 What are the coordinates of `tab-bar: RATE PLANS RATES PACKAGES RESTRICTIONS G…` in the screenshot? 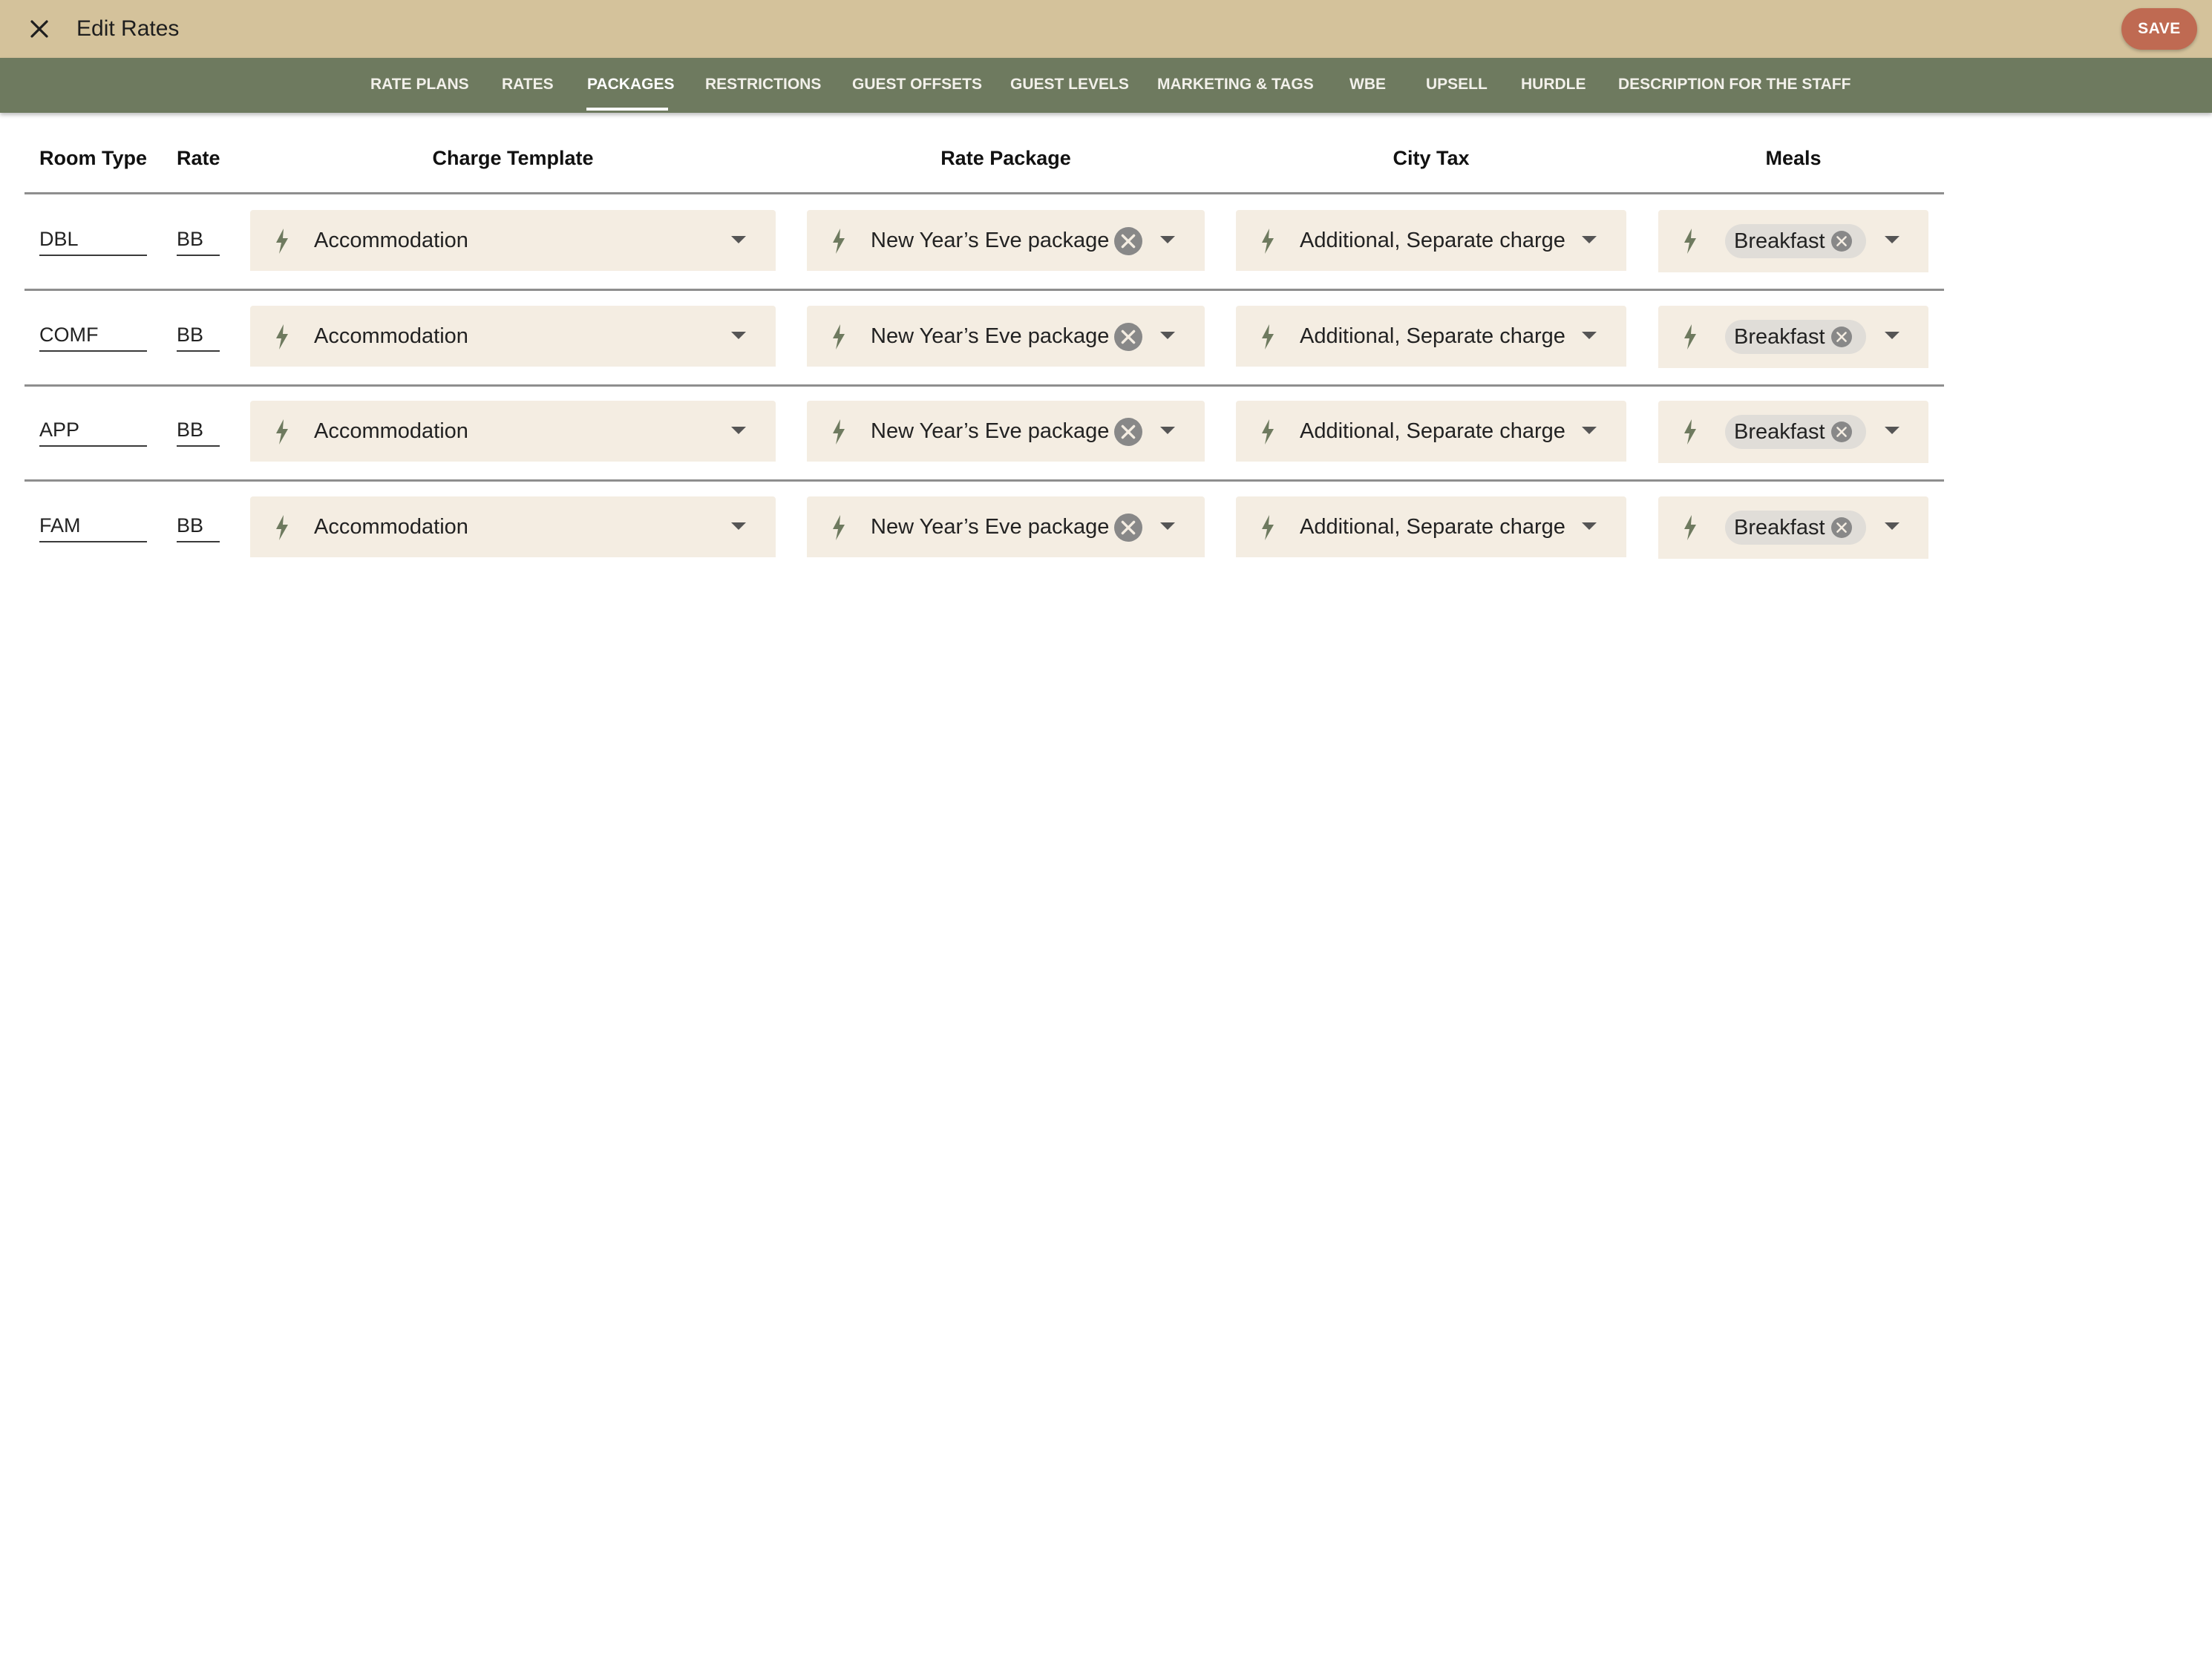 It's located at (1106, 85).